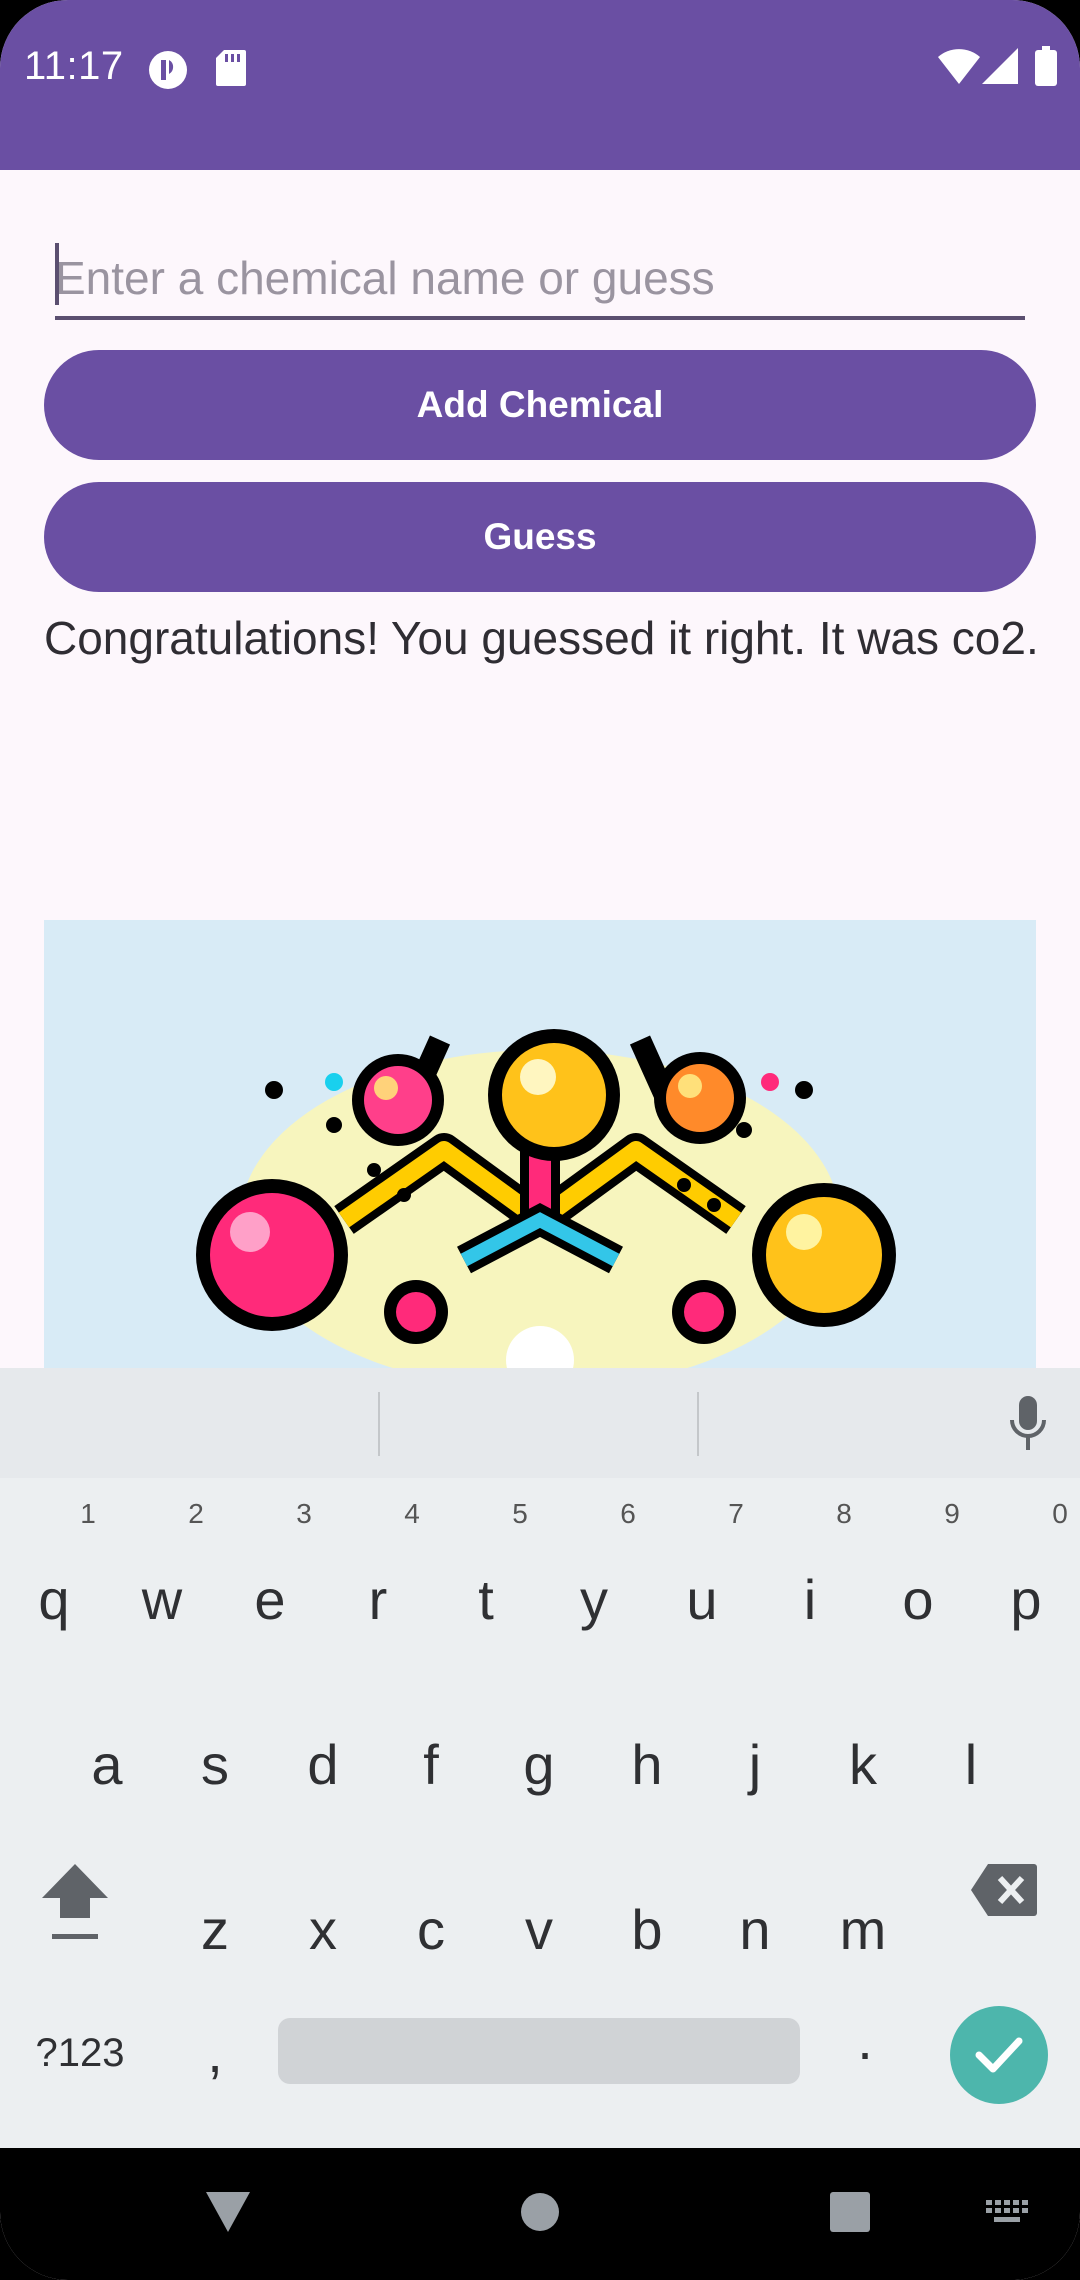 The height and width of the screenshot is (2280, 1080). Describe the element at coordinates (1028, 1424) in the screenshot. I see `microphone-icon` at that location.